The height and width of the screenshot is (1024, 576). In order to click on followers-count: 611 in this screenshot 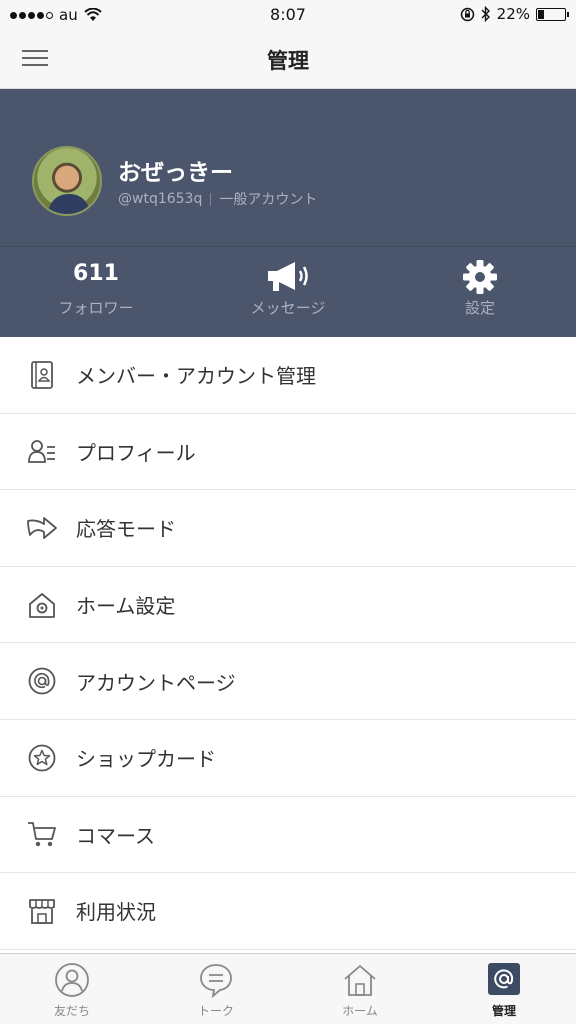, I will do `click(96, 273)`.